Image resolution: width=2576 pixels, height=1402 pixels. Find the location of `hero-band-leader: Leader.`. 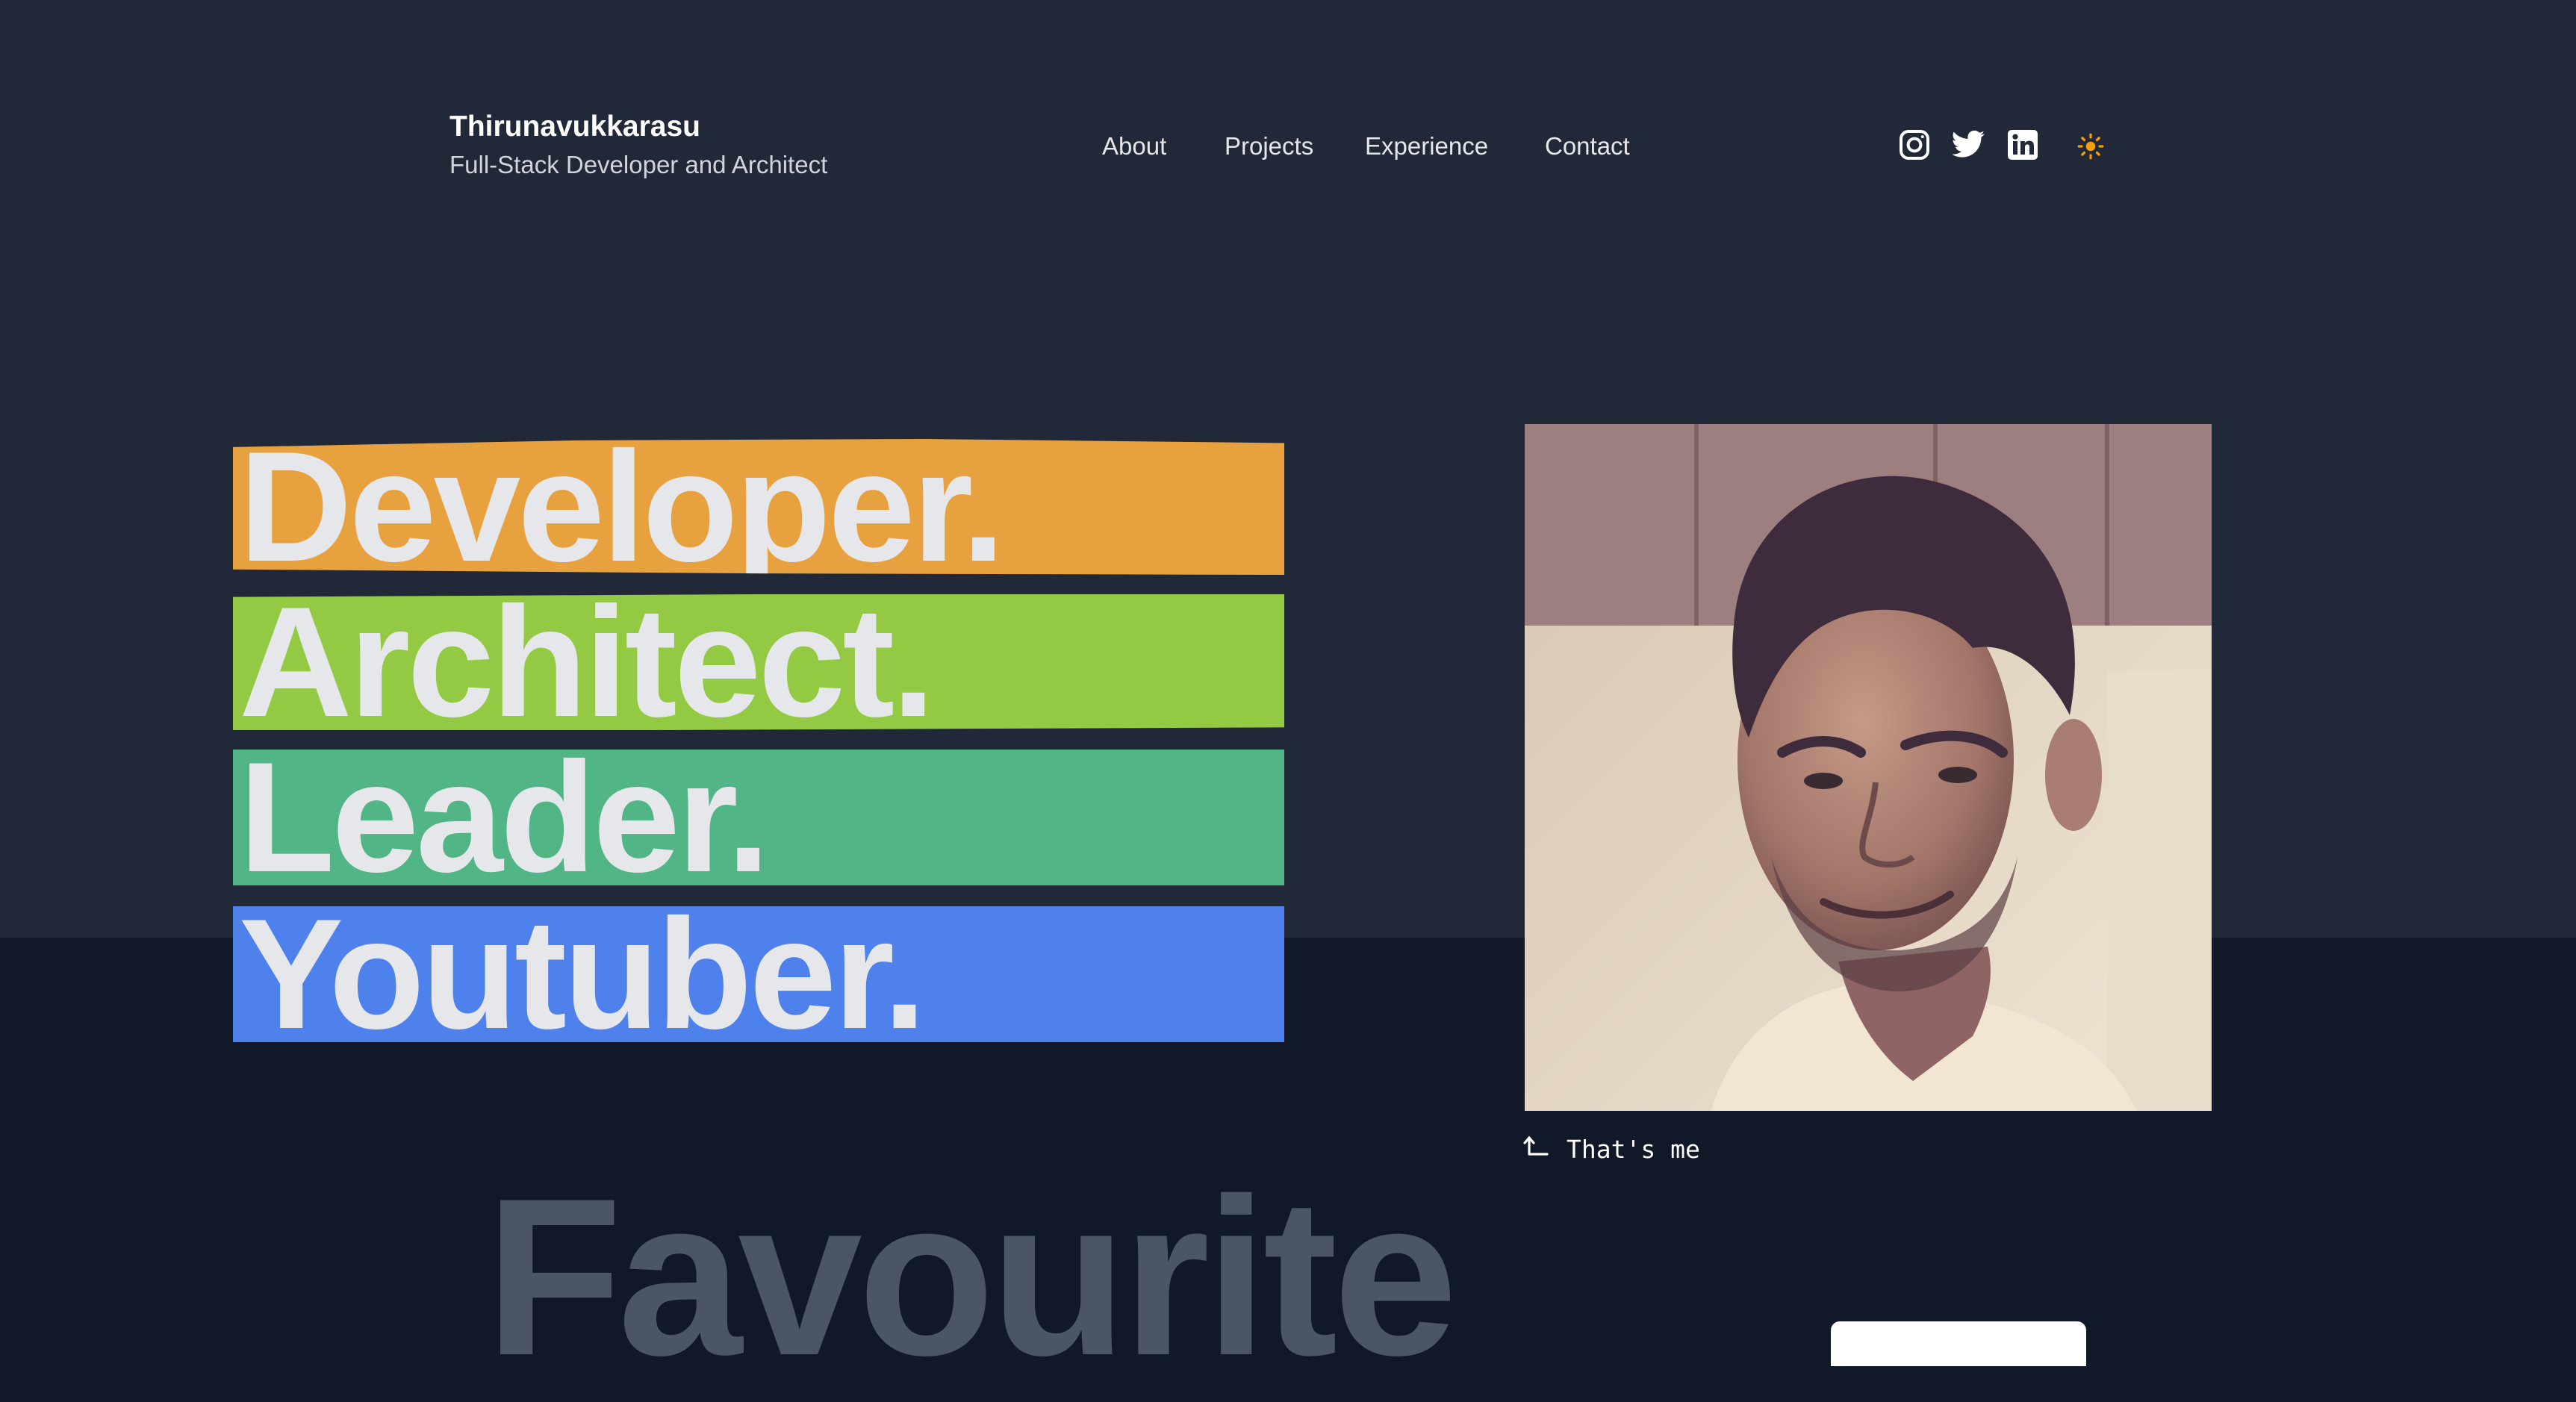

hero-band-leader: Leader. is located at coordinates (758, 817).